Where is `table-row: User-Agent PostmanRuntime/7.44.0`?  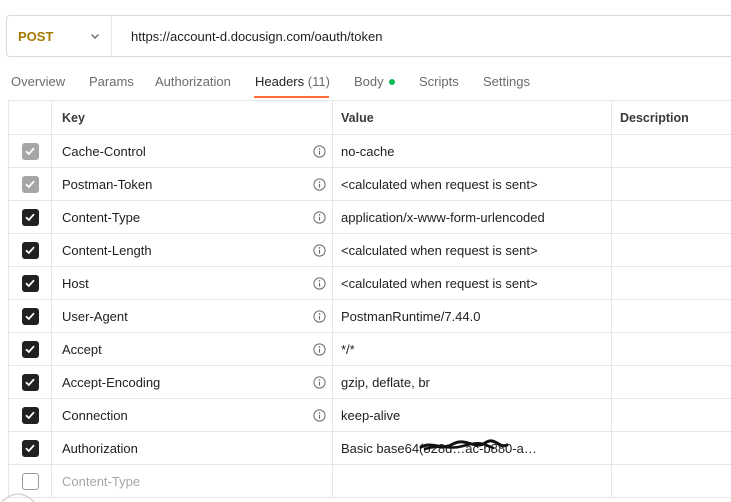 table-row: User-Agent PostmanRuntime/7.44.0 is located at coordinates (369, 316).